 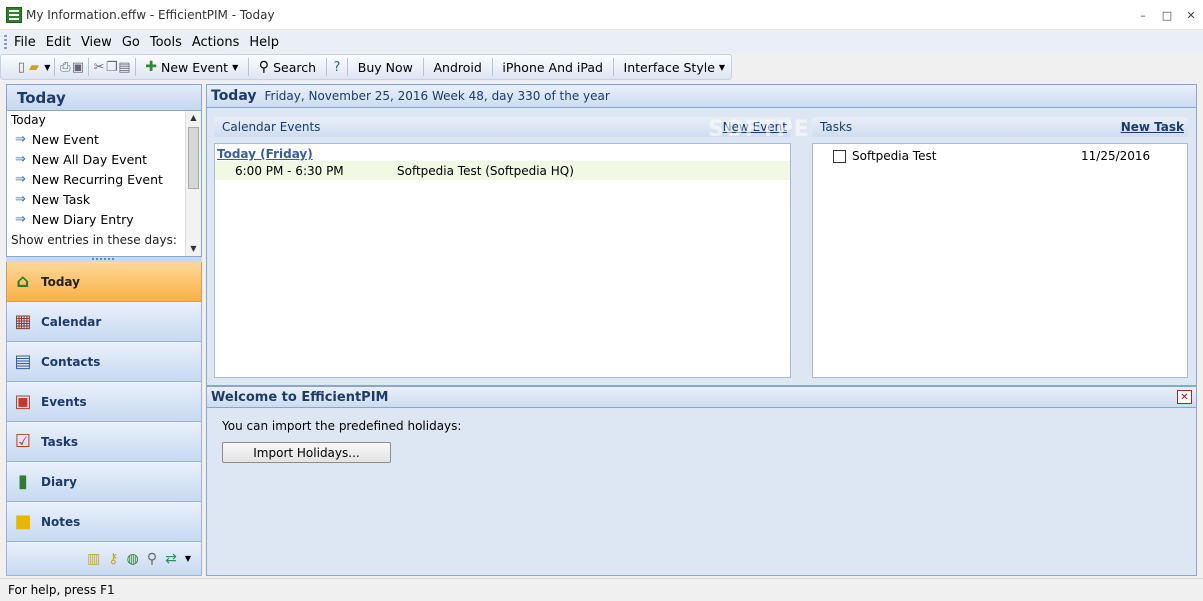 What do you see at coordinates (457, 67) in the screenshot?
I see `android-button: Android` at bounding box center [457, 67].